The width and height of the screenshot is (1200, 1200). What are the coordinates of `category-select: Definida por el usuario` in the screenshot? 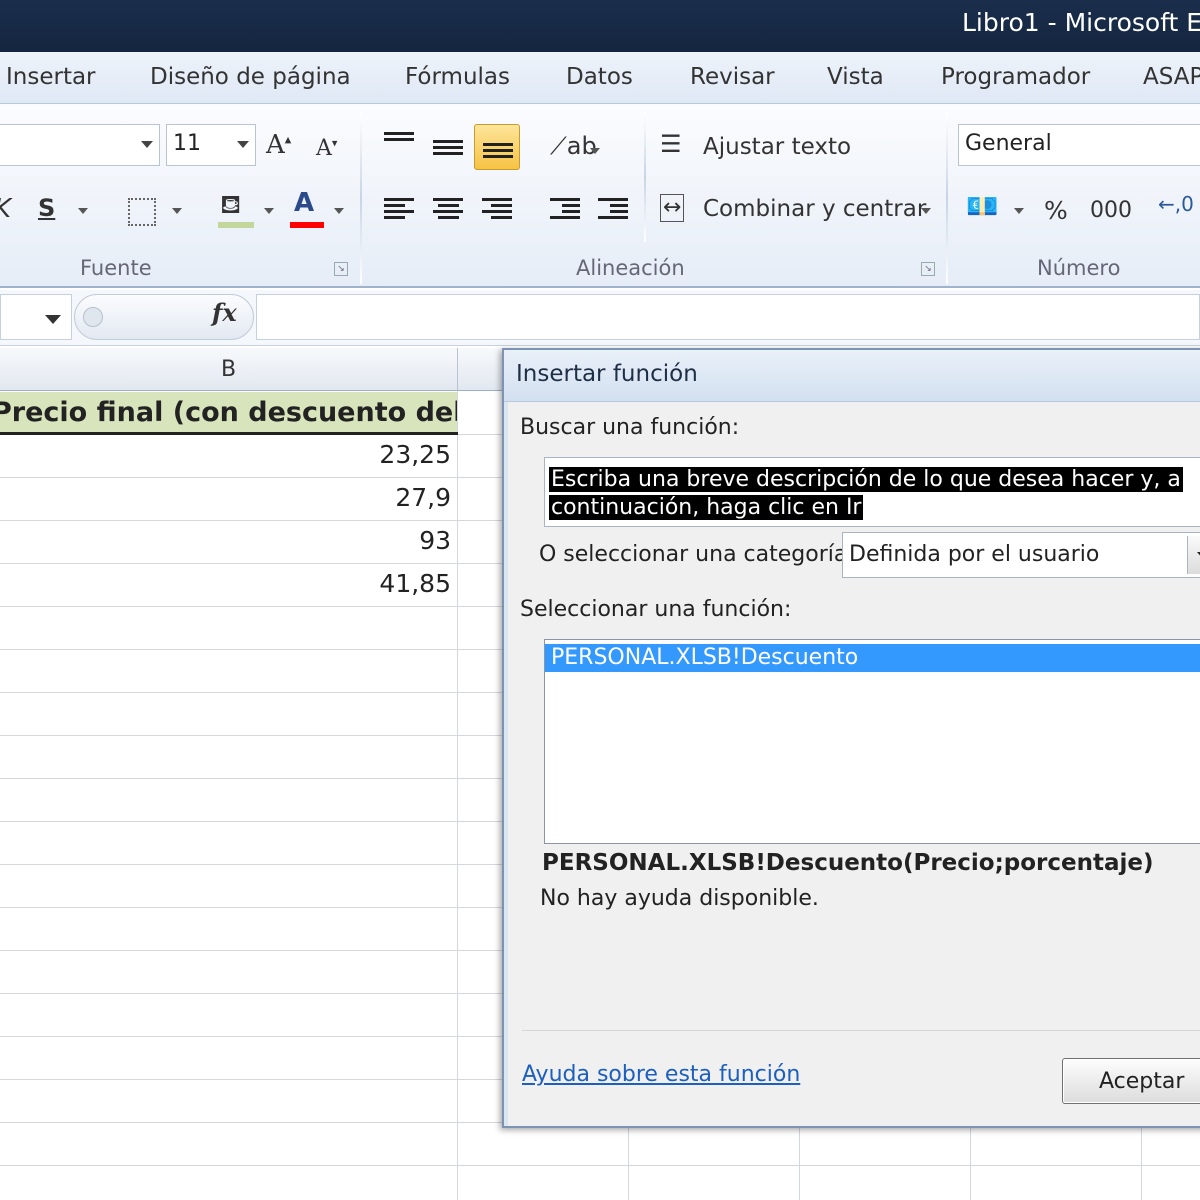 It's located at (1021, 555).